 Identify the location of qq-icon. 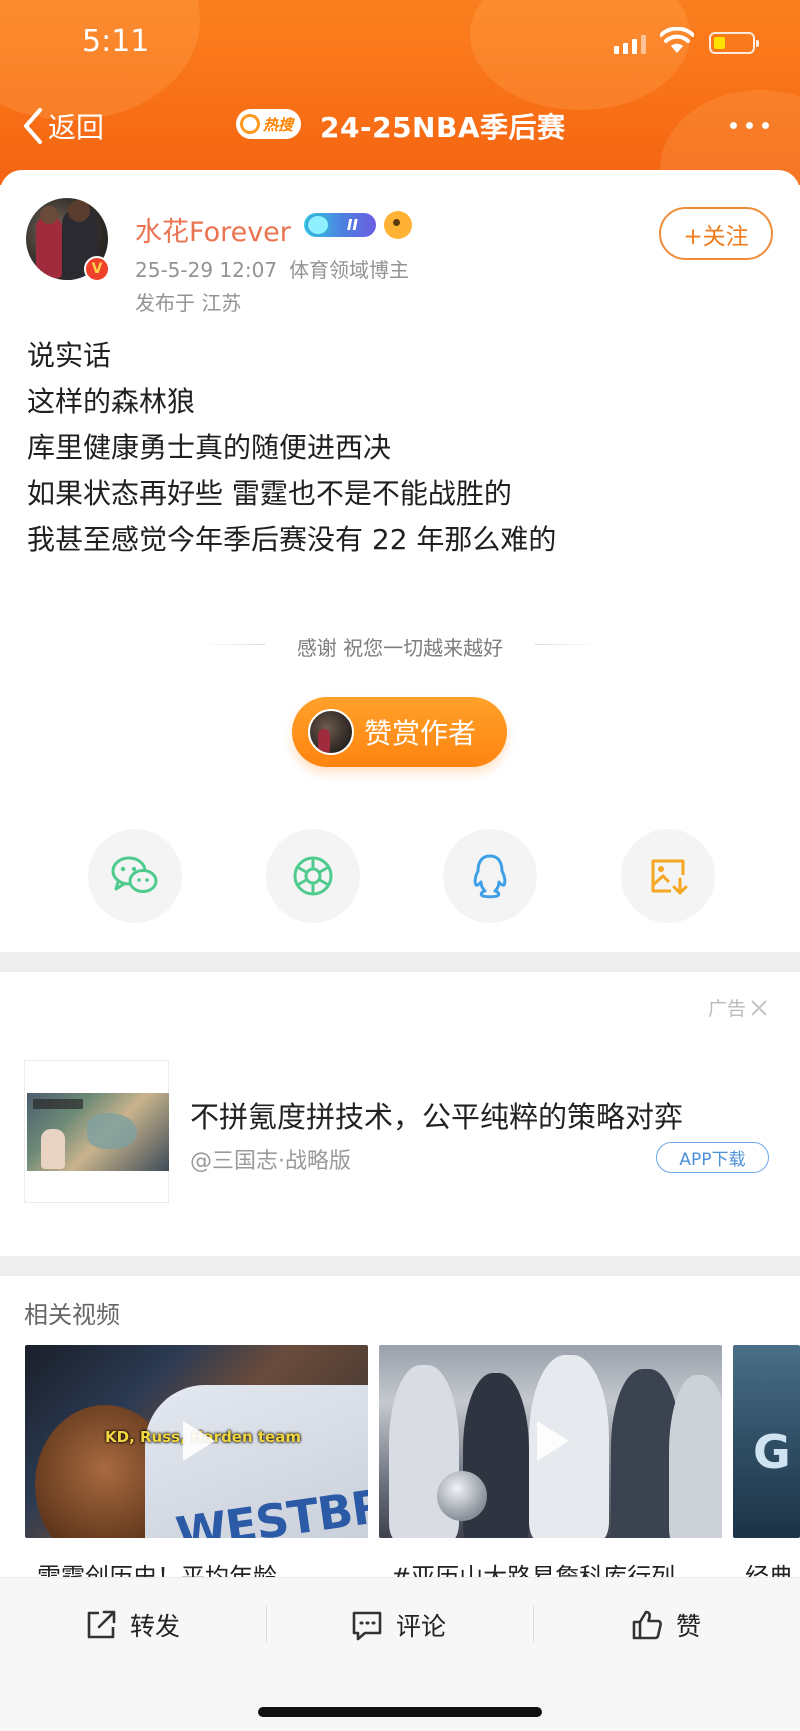
(490, 876).